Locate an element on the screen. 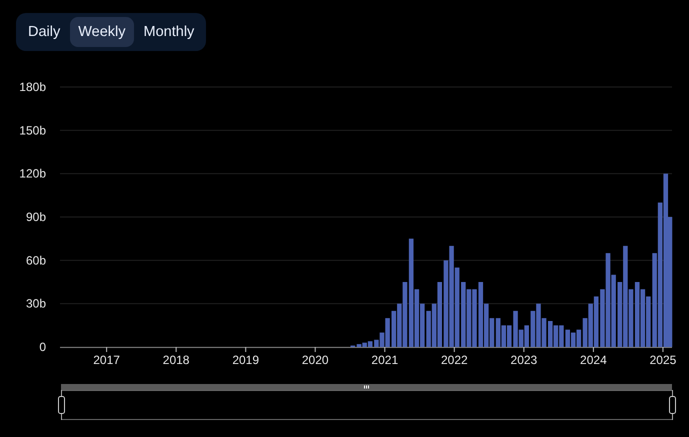  y-axis-label: 120b is located at coordinates (32, 173).